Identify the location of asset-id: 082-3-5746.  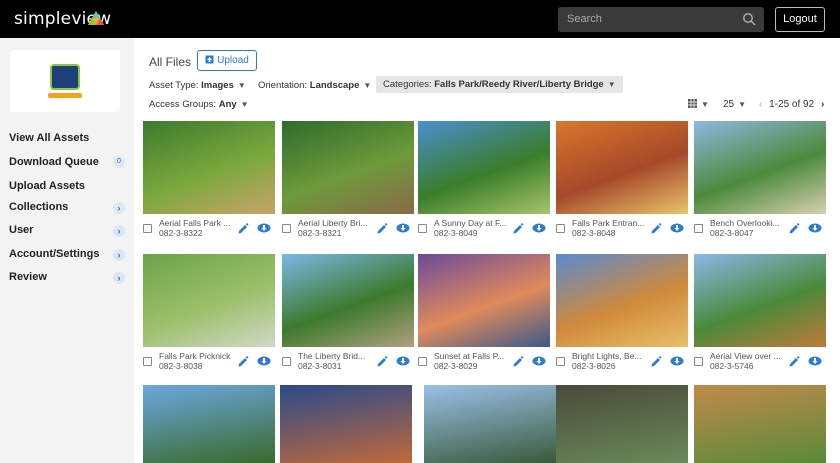
(732, 366).